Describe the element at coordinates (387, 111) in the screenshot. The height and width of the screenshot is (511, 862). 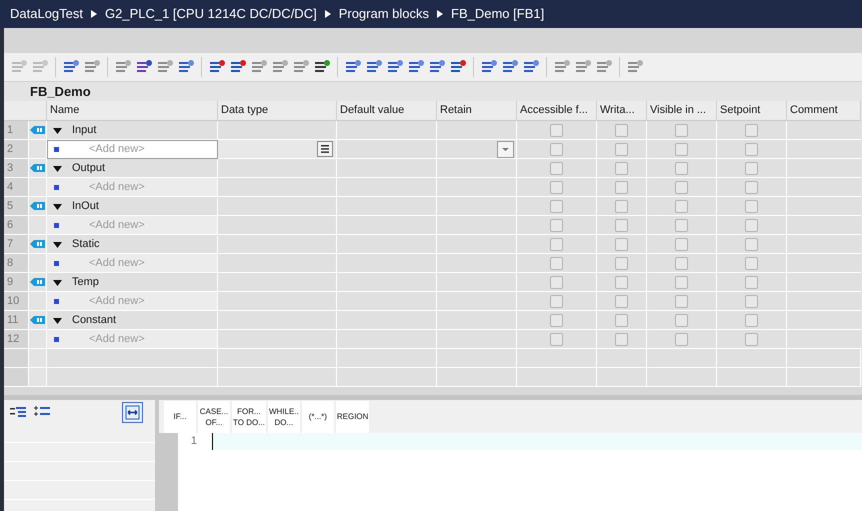
I see `column-header: Default value` at that location.